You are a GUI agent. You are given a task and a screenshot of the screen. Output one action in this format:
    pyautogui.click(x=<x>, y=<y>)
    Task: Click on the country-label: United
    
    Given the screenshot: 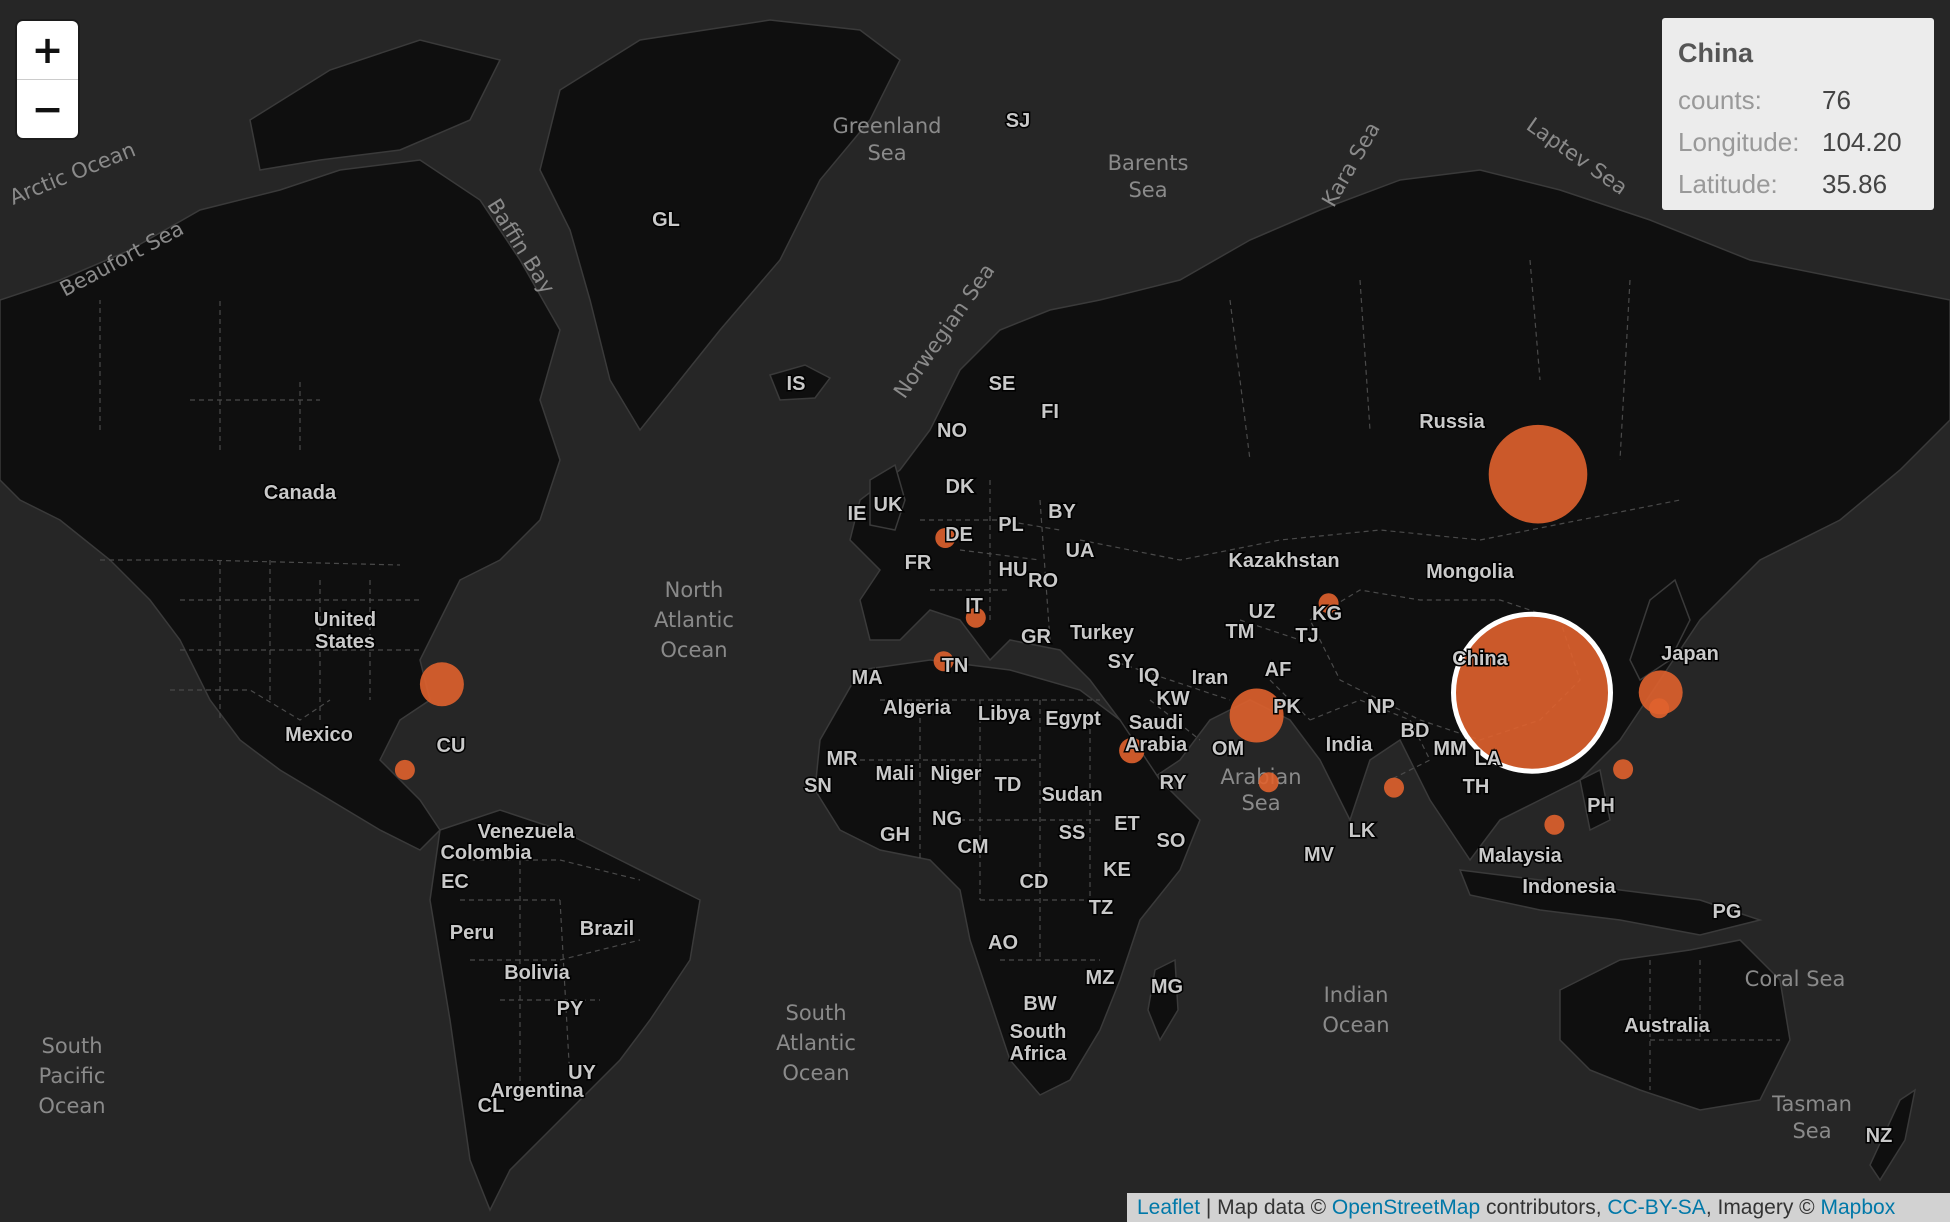 What is the action you would take?
    pyautogui.click(x=345, y=620)
    